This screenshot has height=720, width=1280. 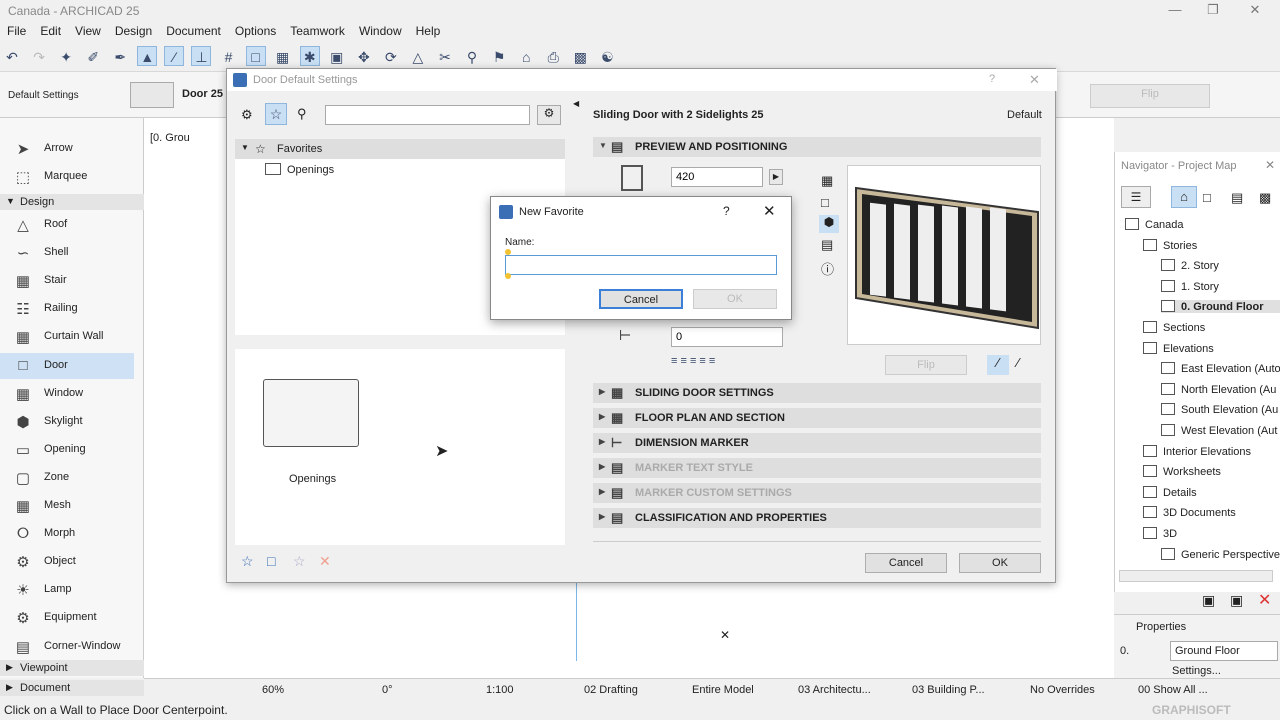 What do you see at coordinates (827, 268) in the screenshot?
I see `info-icon: ⓘ` at bounding box center [827, 268].